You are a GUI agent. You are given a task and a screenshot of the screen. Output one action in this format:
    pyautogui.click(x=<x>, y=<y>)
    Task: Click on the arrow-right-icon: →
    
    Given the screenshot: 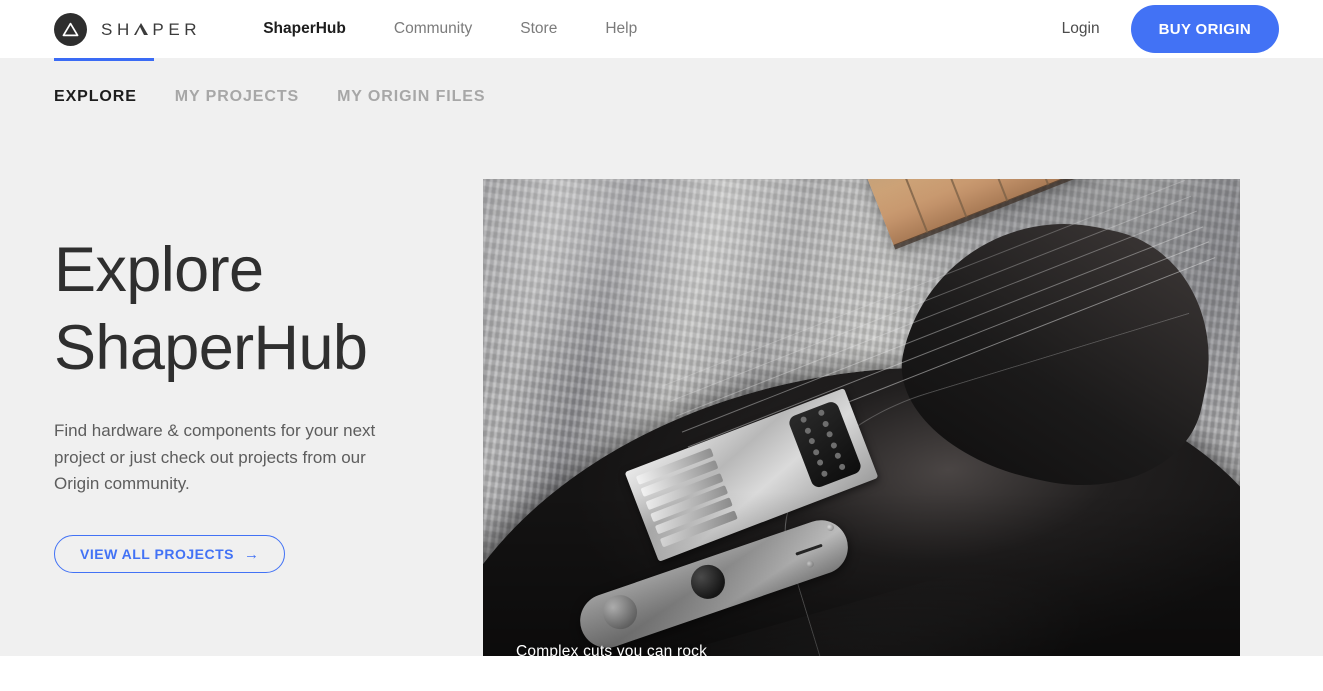 What is the action you would take?
    pyautogui.click(x=251, y=554)
    